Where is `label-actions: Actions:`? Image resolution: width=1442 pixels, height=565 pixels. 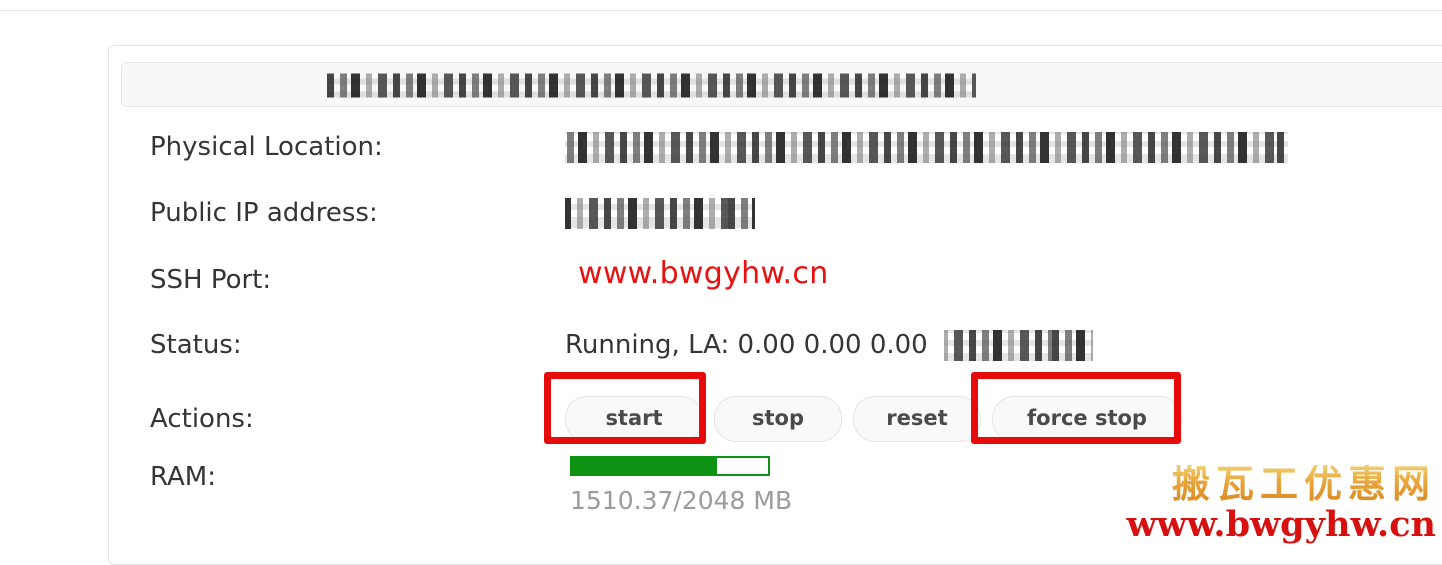
label-actions: Actions: is located at coordinates (202, 418).